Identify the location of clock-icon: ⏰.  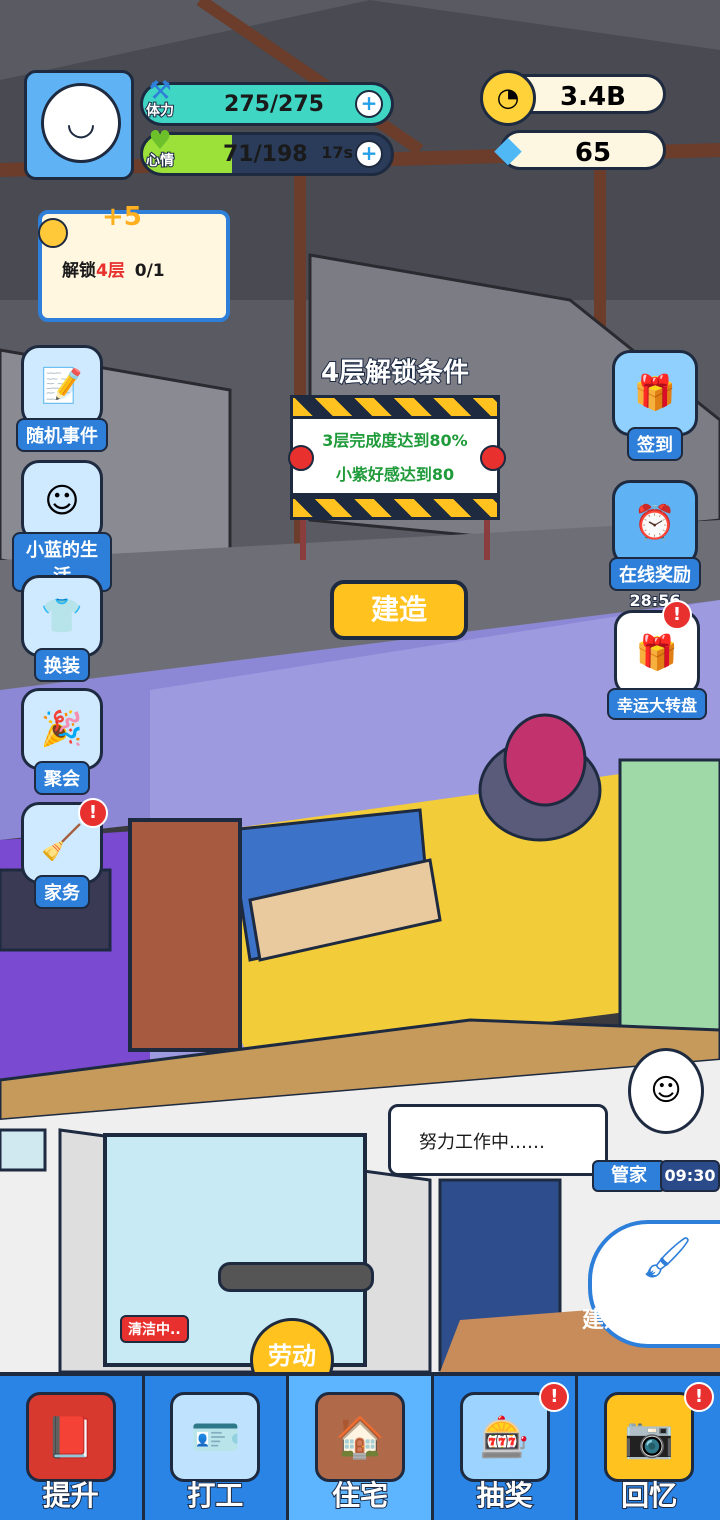
(655, 523).